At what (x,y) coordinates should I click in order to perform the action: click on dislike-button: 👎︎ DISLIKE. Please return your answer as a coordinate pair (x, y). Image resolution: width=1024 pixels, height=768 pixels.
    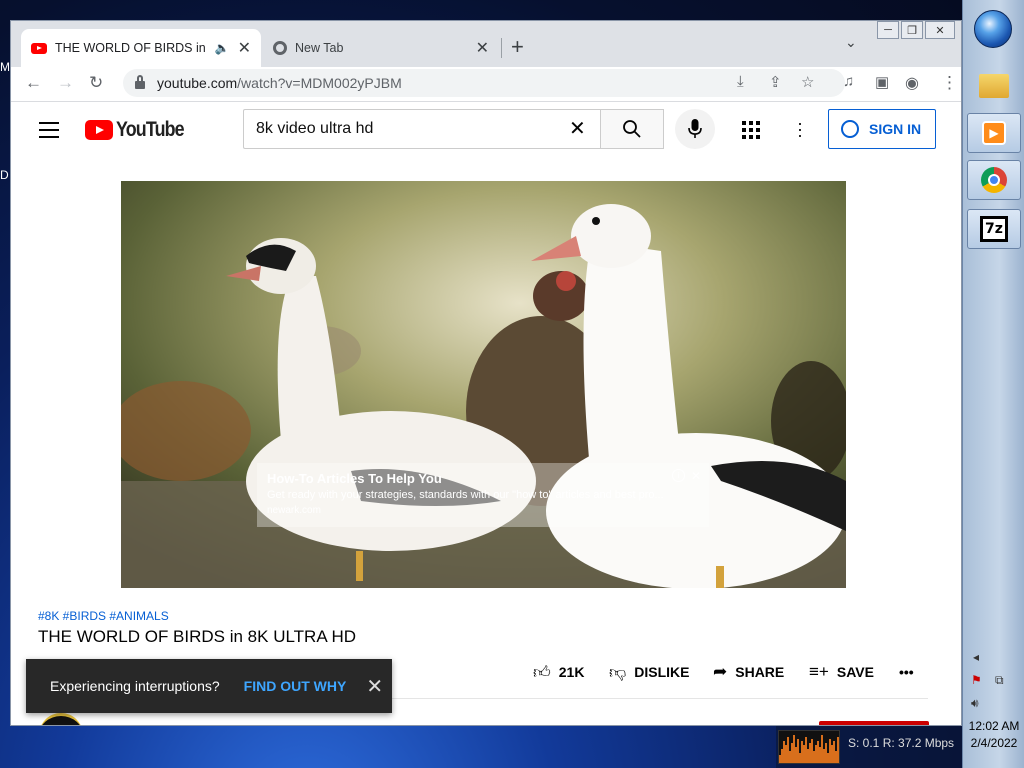
    Looking at the image, I should click on (649, 672).